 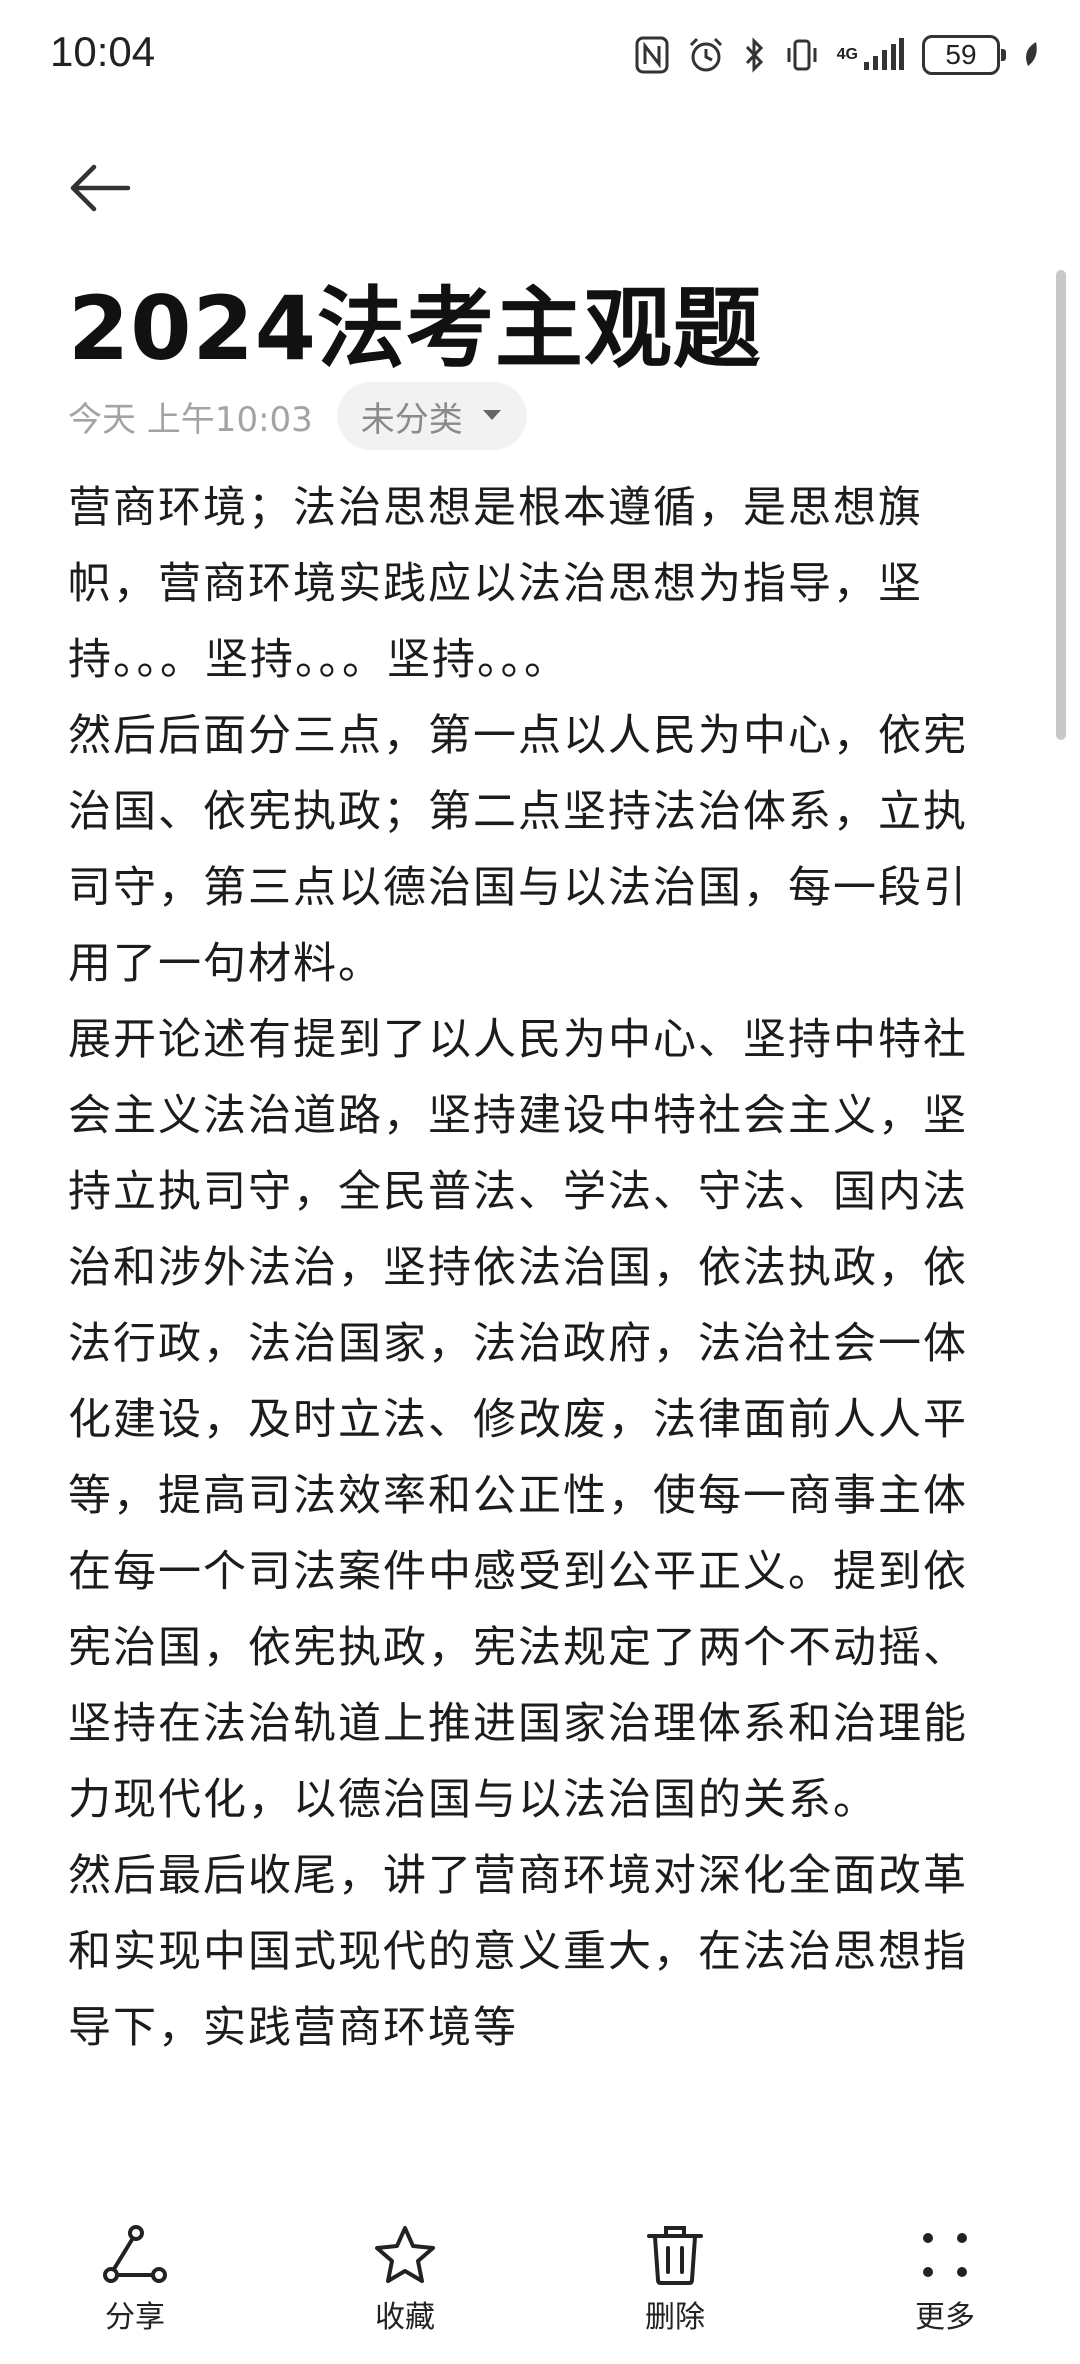 I want to click on status-icons: 4G 59, so click(x=837, y=55).